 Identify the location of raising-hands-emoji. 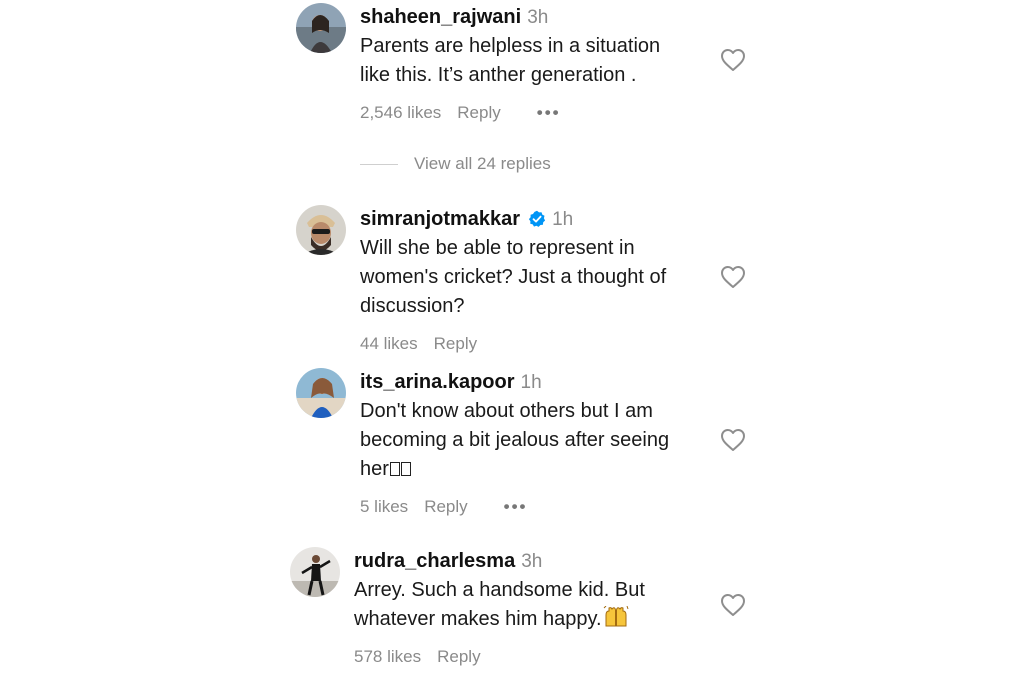
(616, 616).